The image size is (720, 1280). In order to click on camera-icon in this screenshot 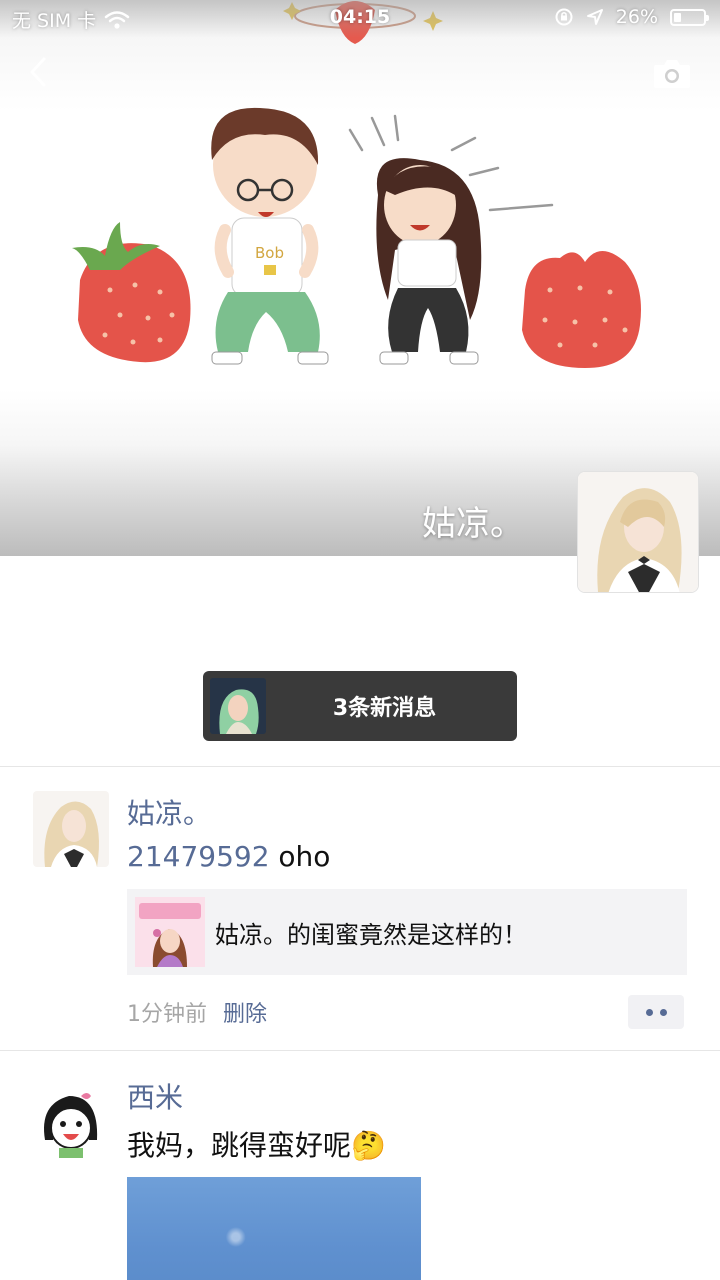, I will do `click(672, 73)`.